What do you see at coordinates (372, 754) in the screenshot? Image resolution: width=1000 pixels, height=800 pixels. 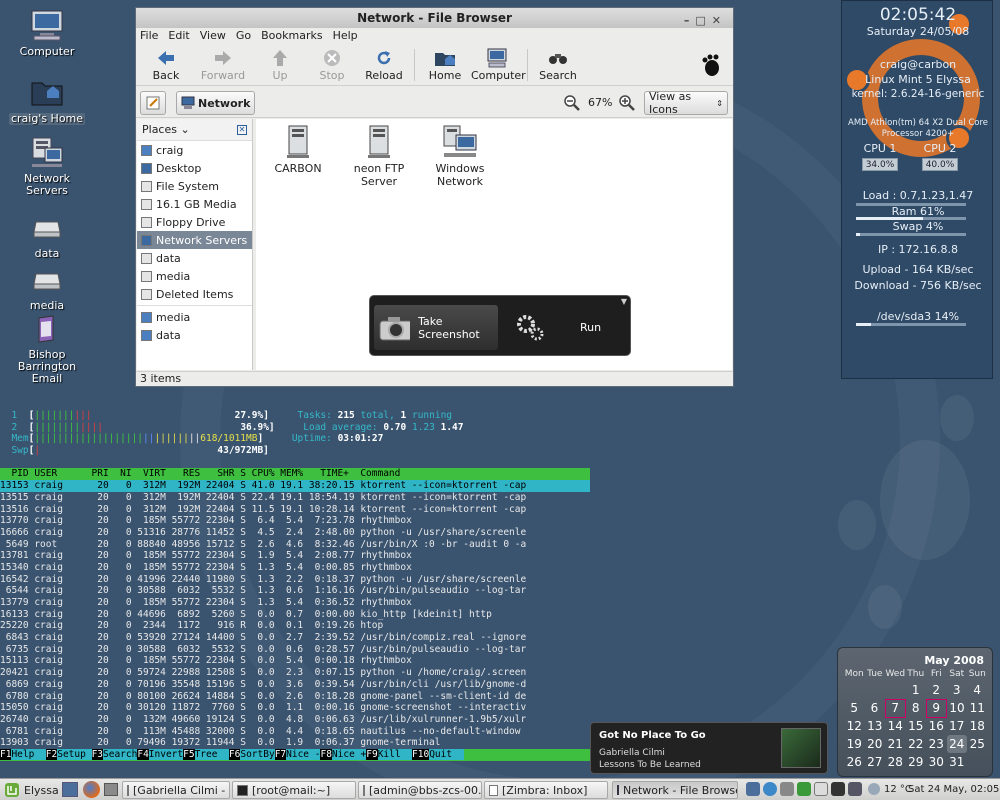 I see `fkey-key: F9` at bounding box center [372, 754].